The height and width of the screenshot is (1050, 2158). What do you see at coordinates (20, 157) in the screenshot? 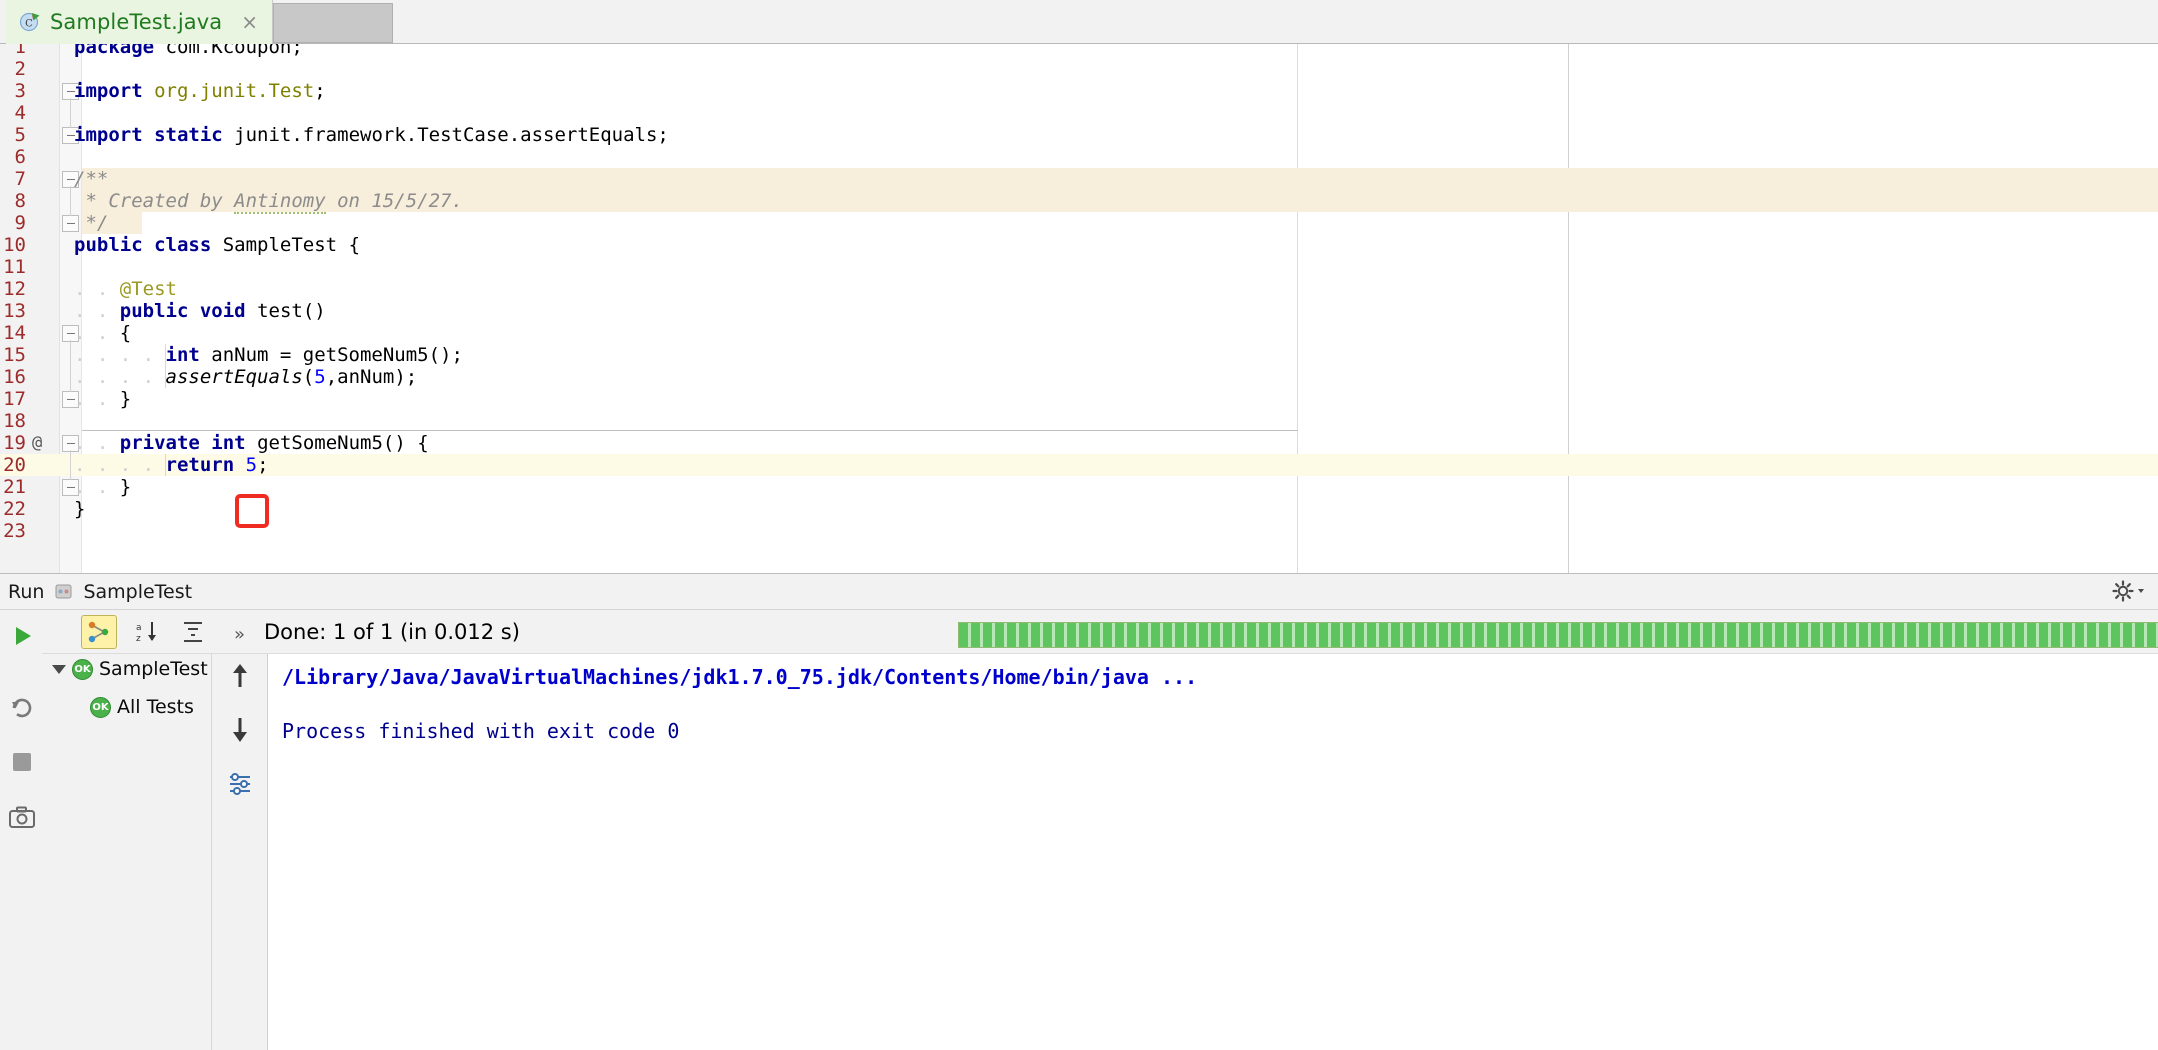
I see `line-number: 6` at bounding box center [20, 157].